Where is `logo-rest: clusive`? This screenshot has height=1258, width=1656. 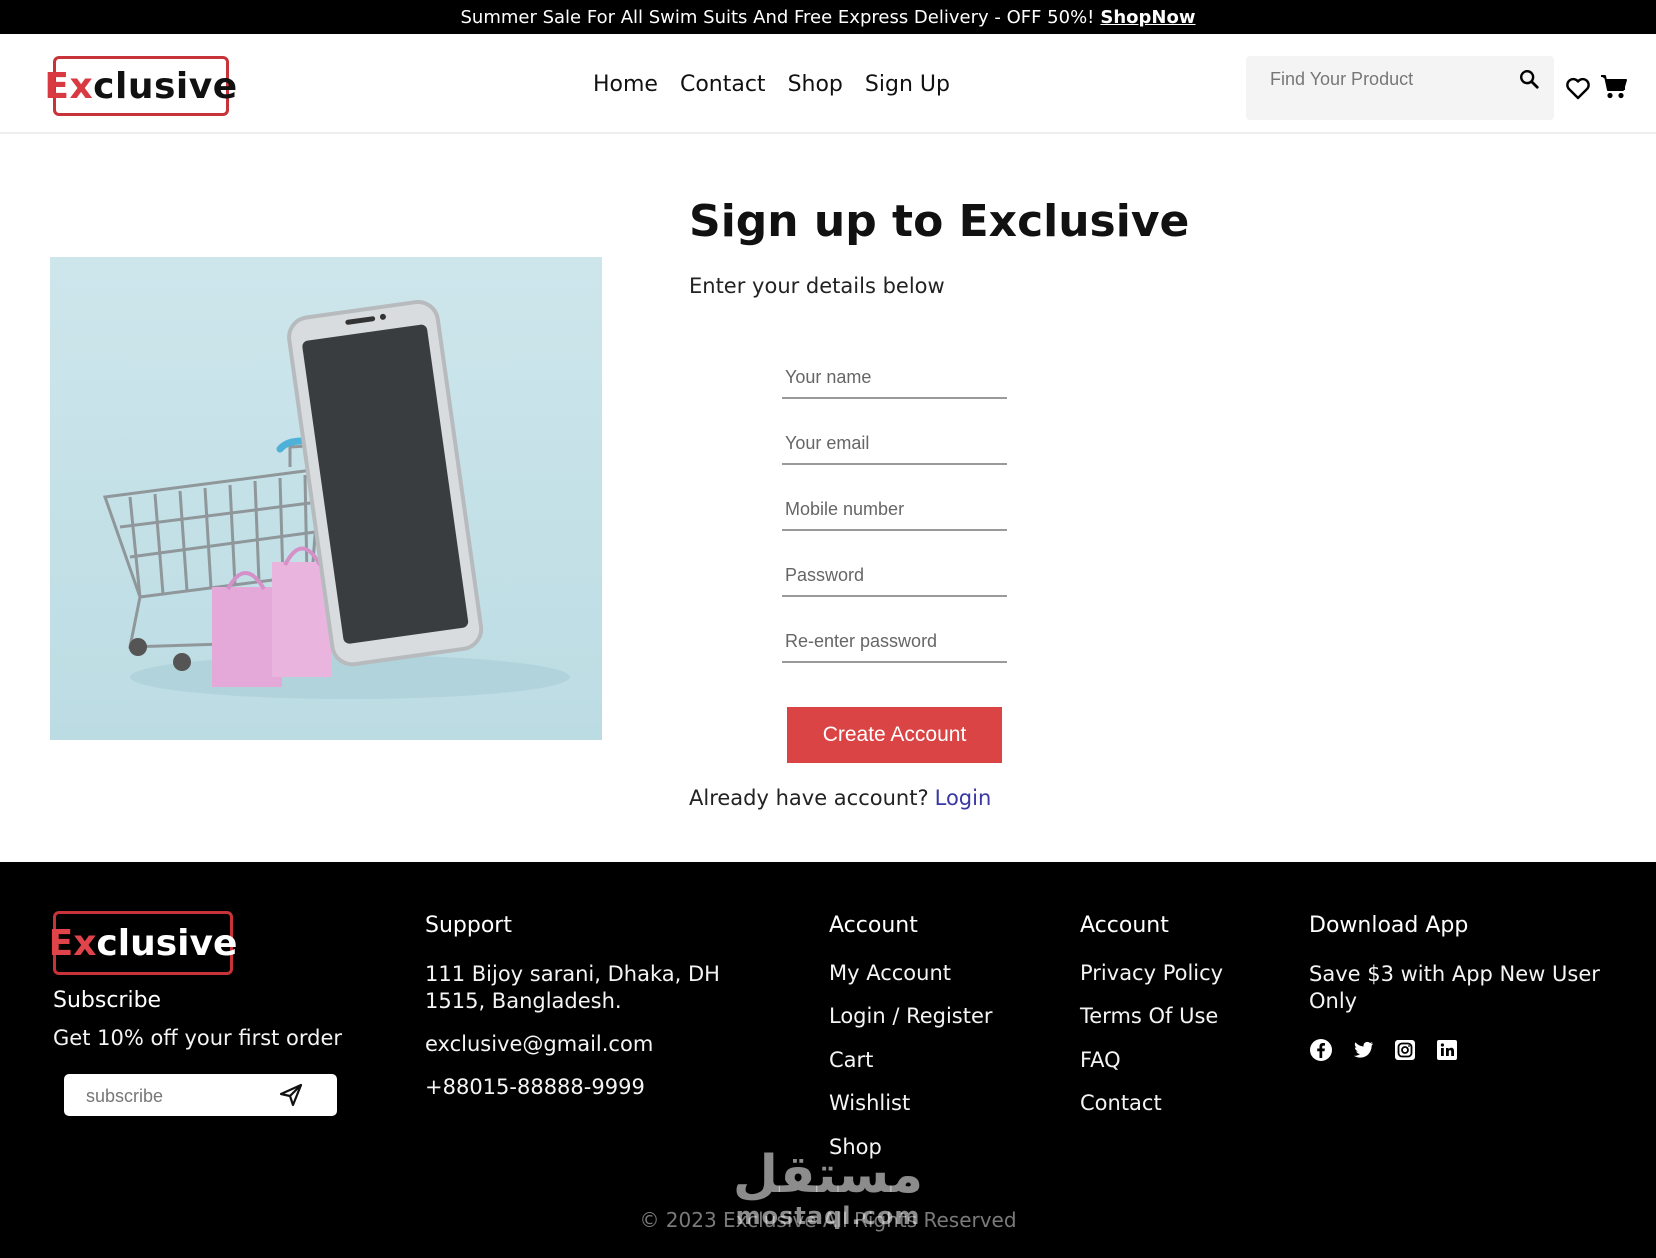
logo-rest: clusive is located at coordinates (165, 86).